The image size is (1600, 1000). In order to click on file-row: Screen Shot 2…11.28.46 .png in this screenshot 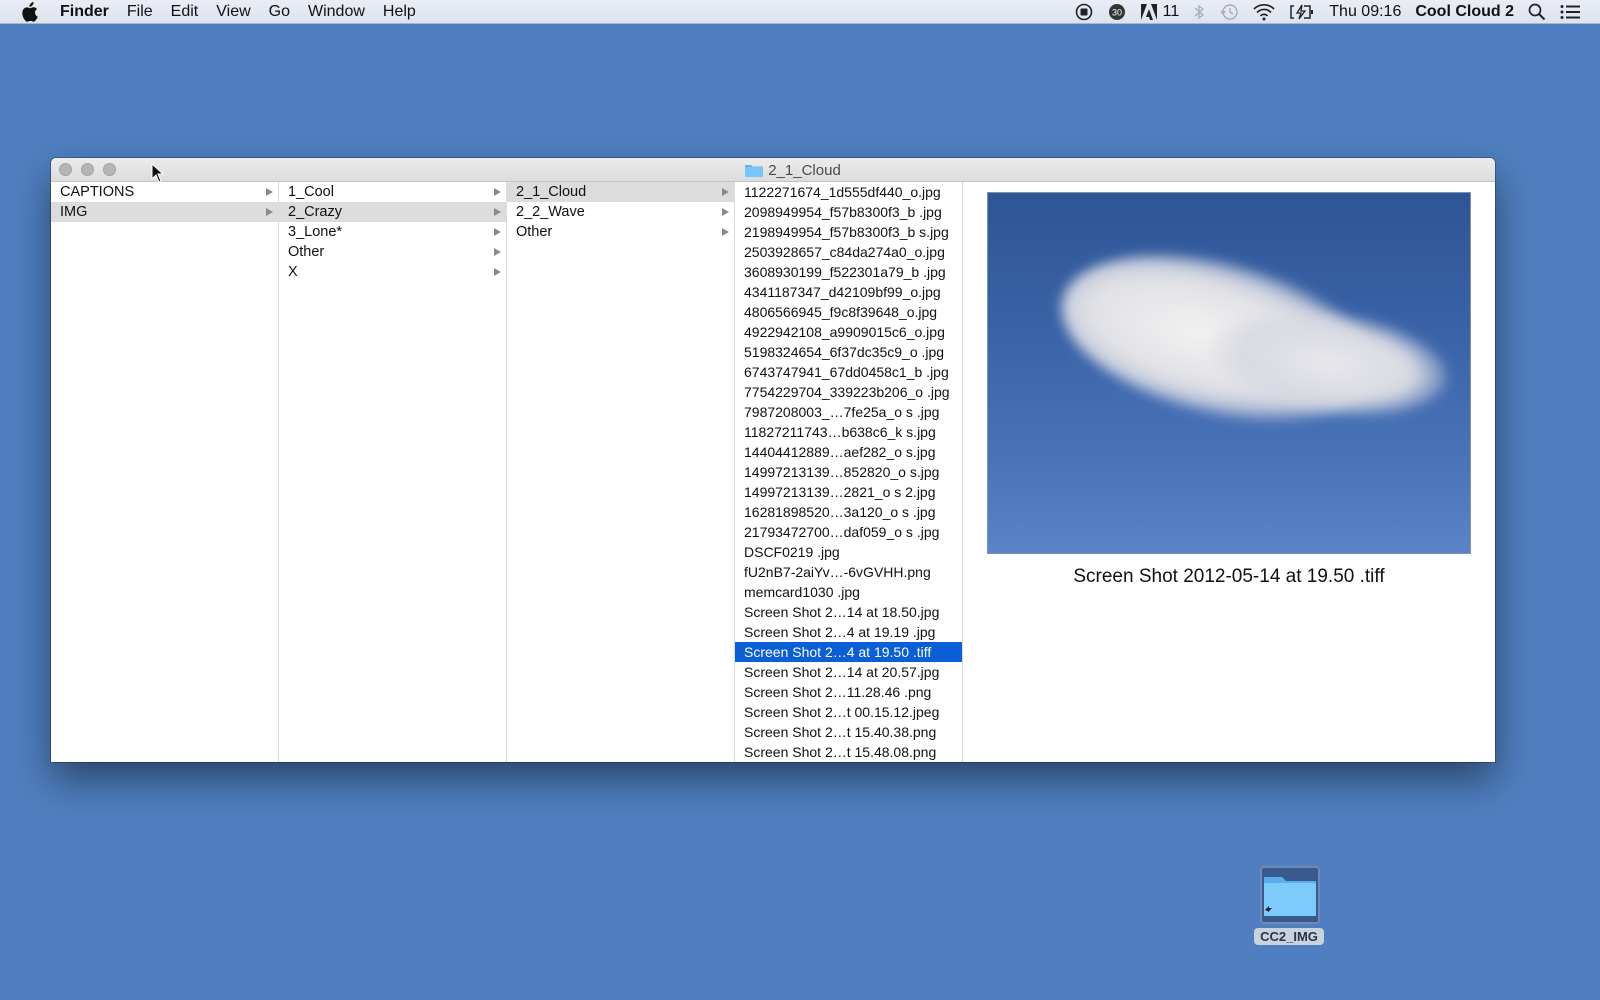, I will do `click(848, 692)`.